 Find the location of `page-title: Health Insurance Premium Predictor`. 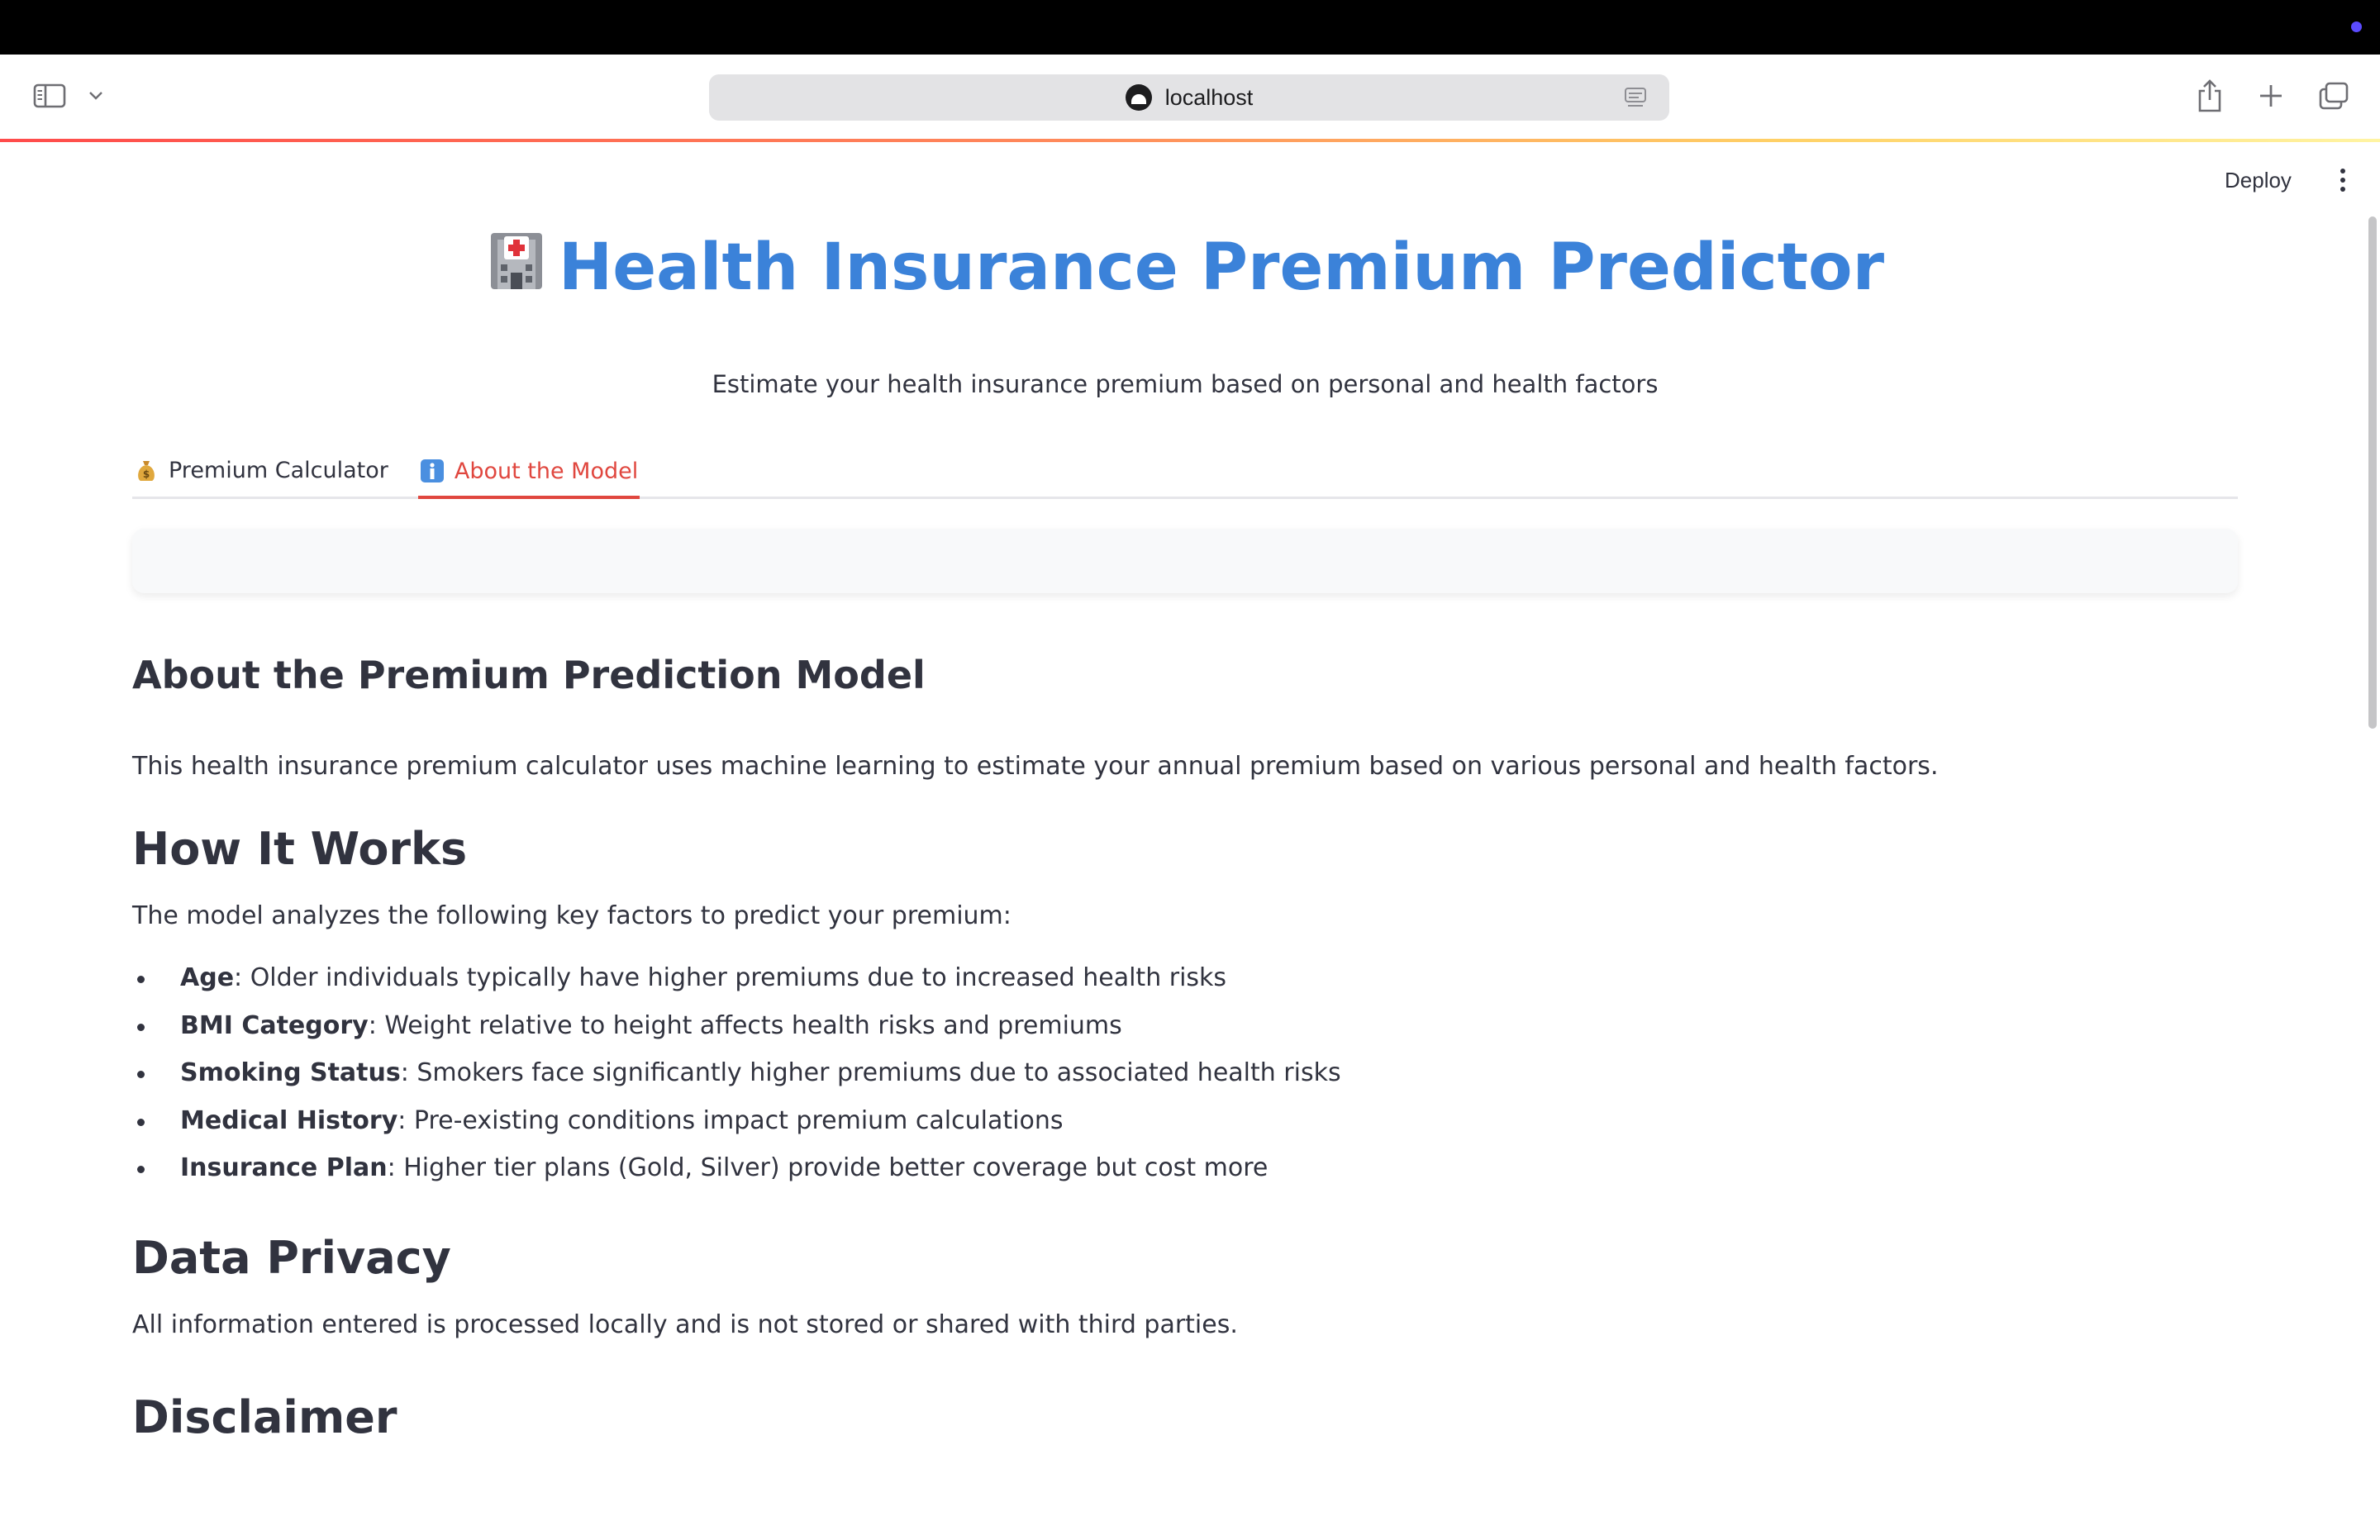

page-title: Health Insurance Premium Predictor is located at coordinates (1185, 267).